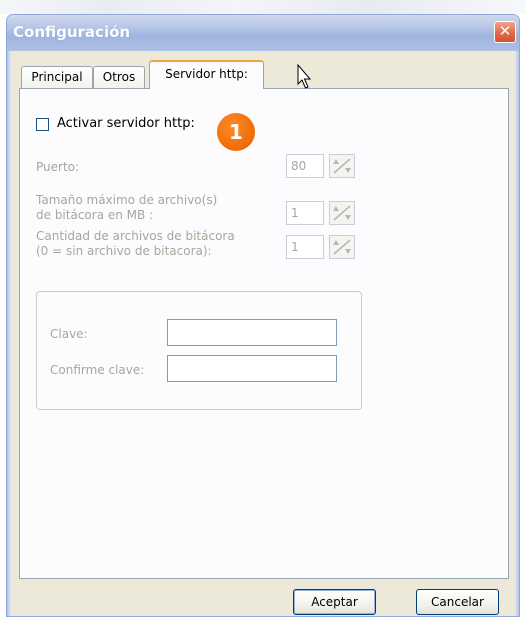 The height and width of the screenshot is (619, 526). Describe the element at coordinates (69, 334) in the screenshot. I see `password-label: Clave:` at that location.